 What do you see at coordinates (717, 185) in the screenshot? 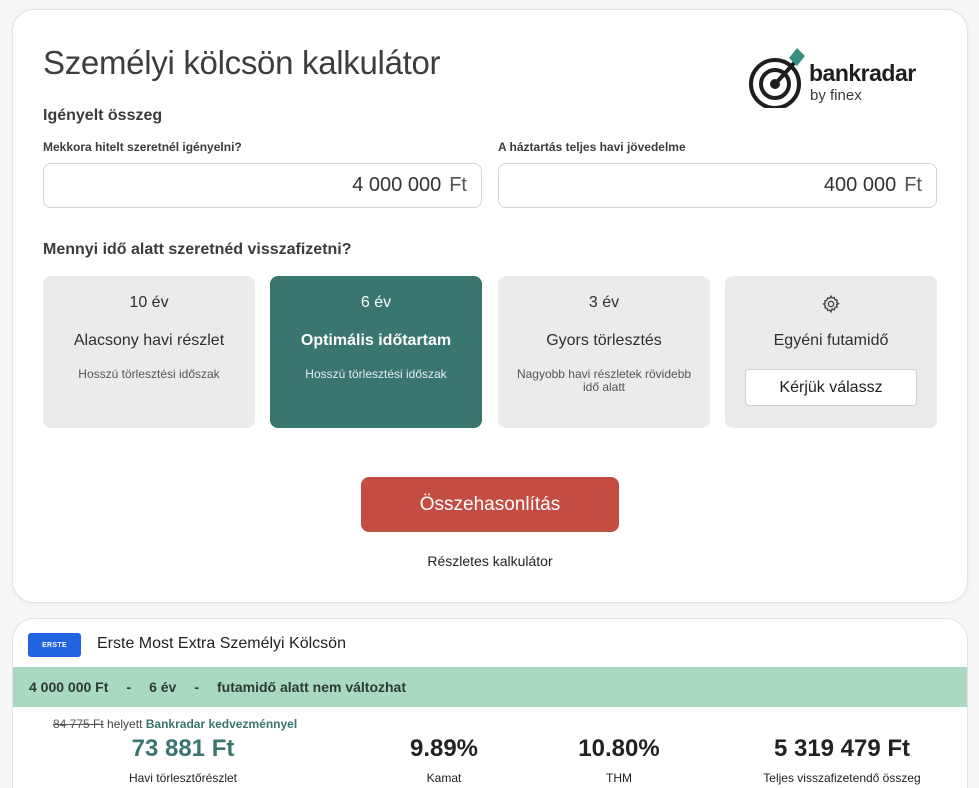
I see `income-input: 400 000 Ft` at bounding box center [717, 185].